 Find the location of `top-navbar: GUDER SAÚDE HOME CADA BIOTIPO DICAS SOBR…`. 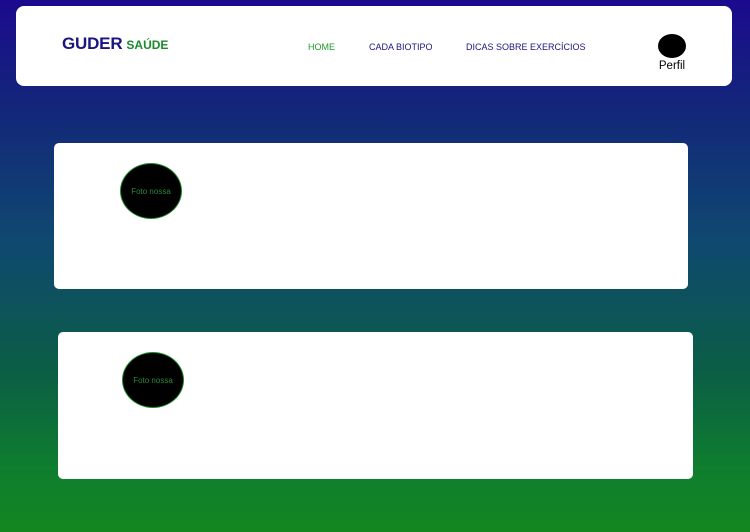

top-navbar: GUDER SAÚDE HOME CADA BIOTIPO DICAS SOBR… is located at coordinates (374, 46).